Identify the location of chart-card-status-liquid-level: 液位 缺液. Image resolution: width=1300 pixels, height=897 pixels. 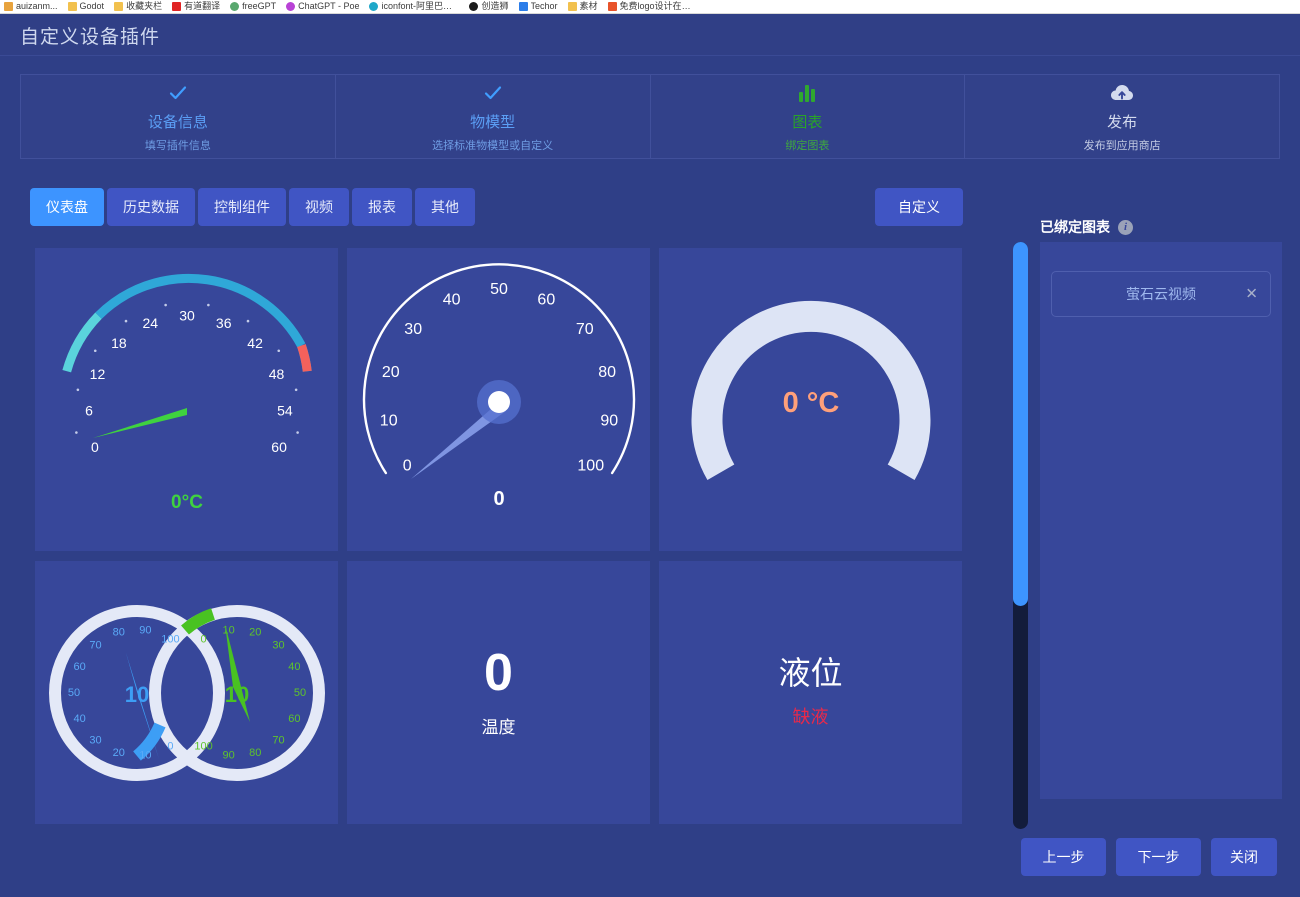
(810, 692).